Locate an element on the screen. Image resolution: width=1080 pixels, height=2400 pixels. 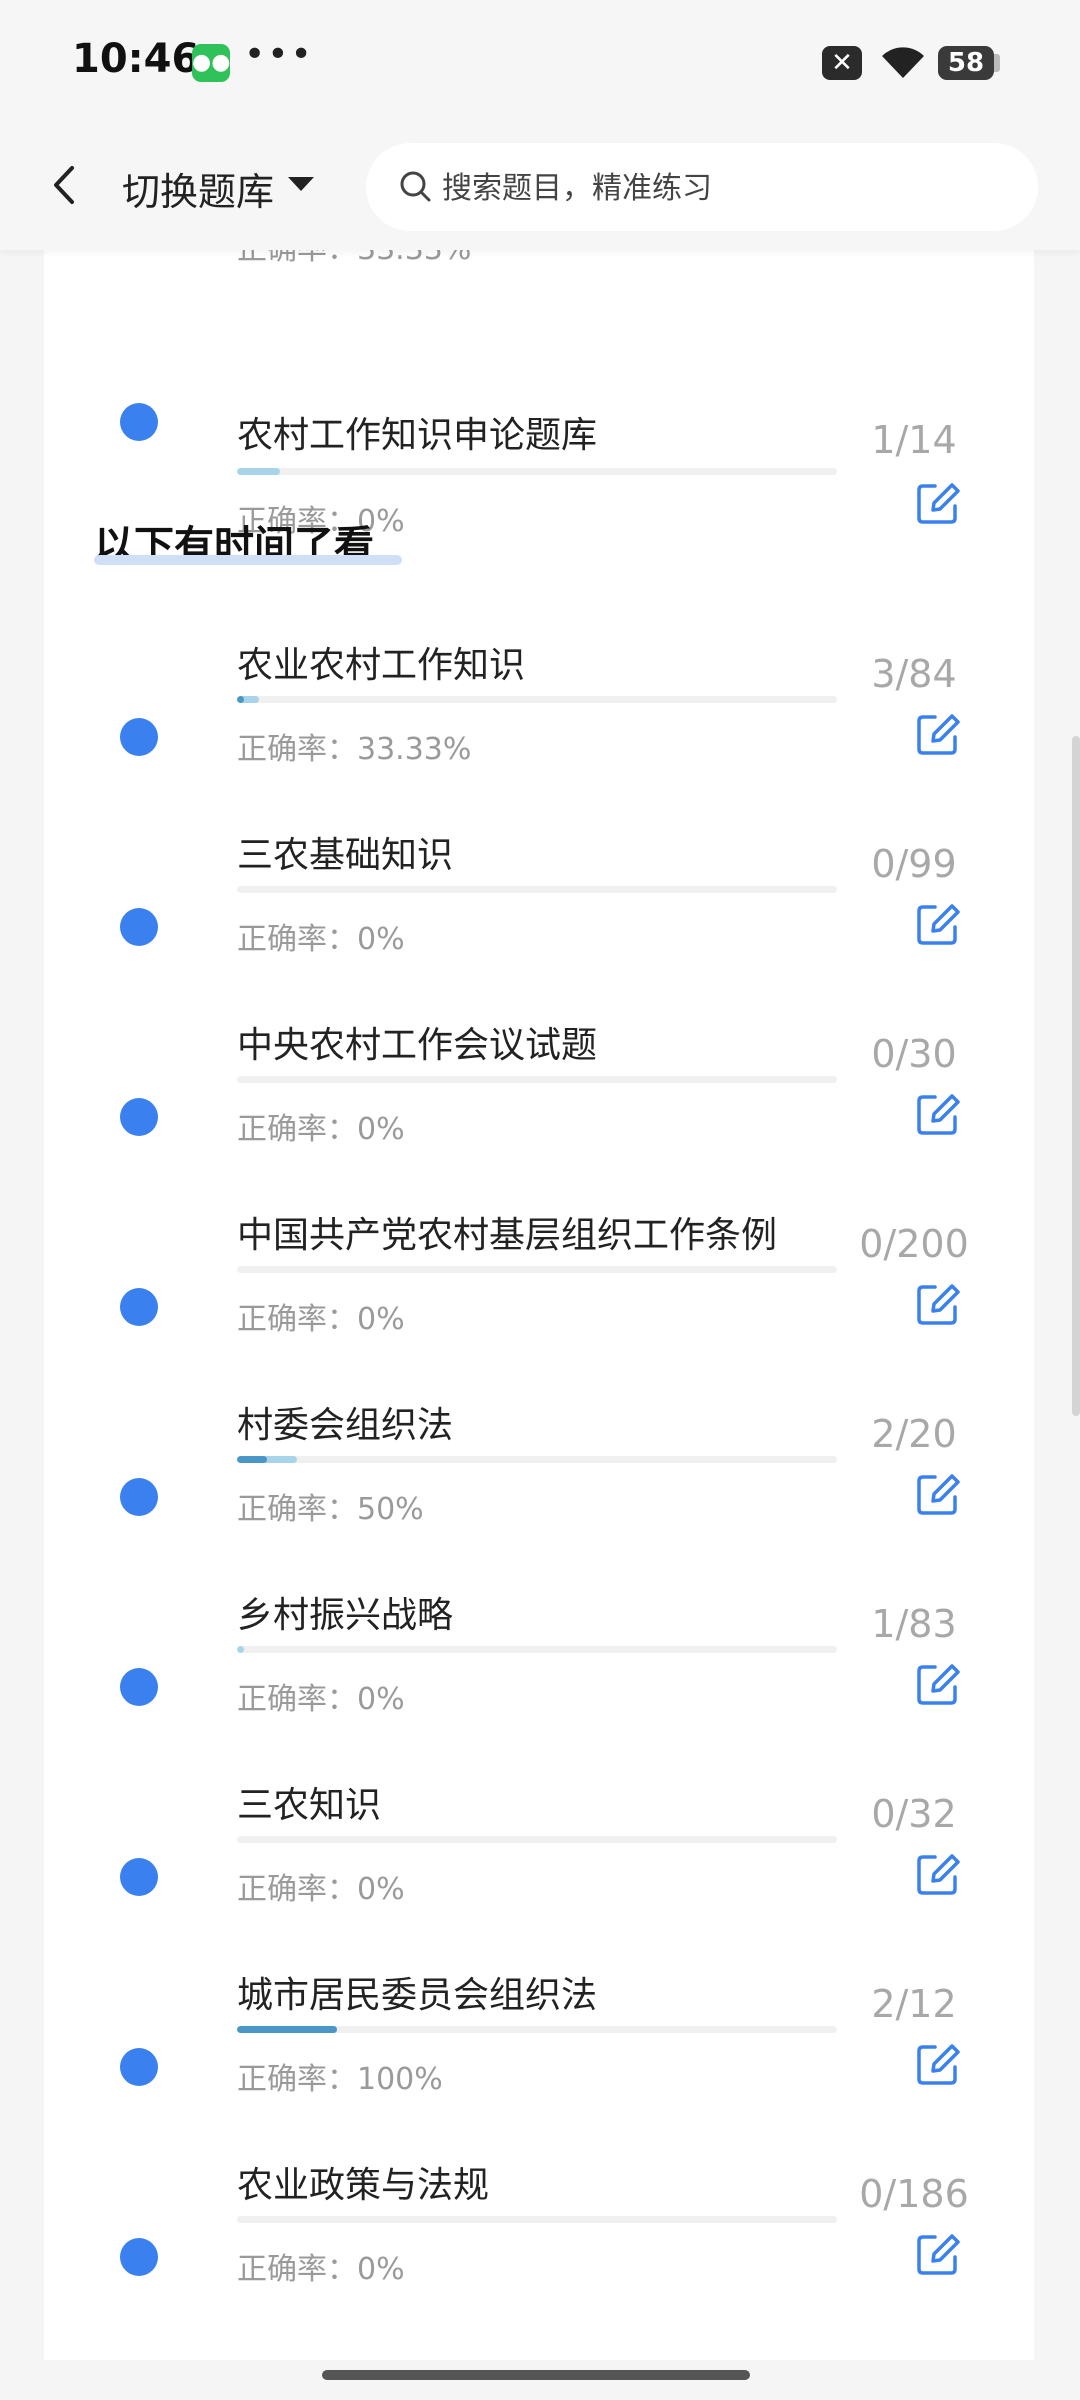
search-input is located at coordinates (722, 188).